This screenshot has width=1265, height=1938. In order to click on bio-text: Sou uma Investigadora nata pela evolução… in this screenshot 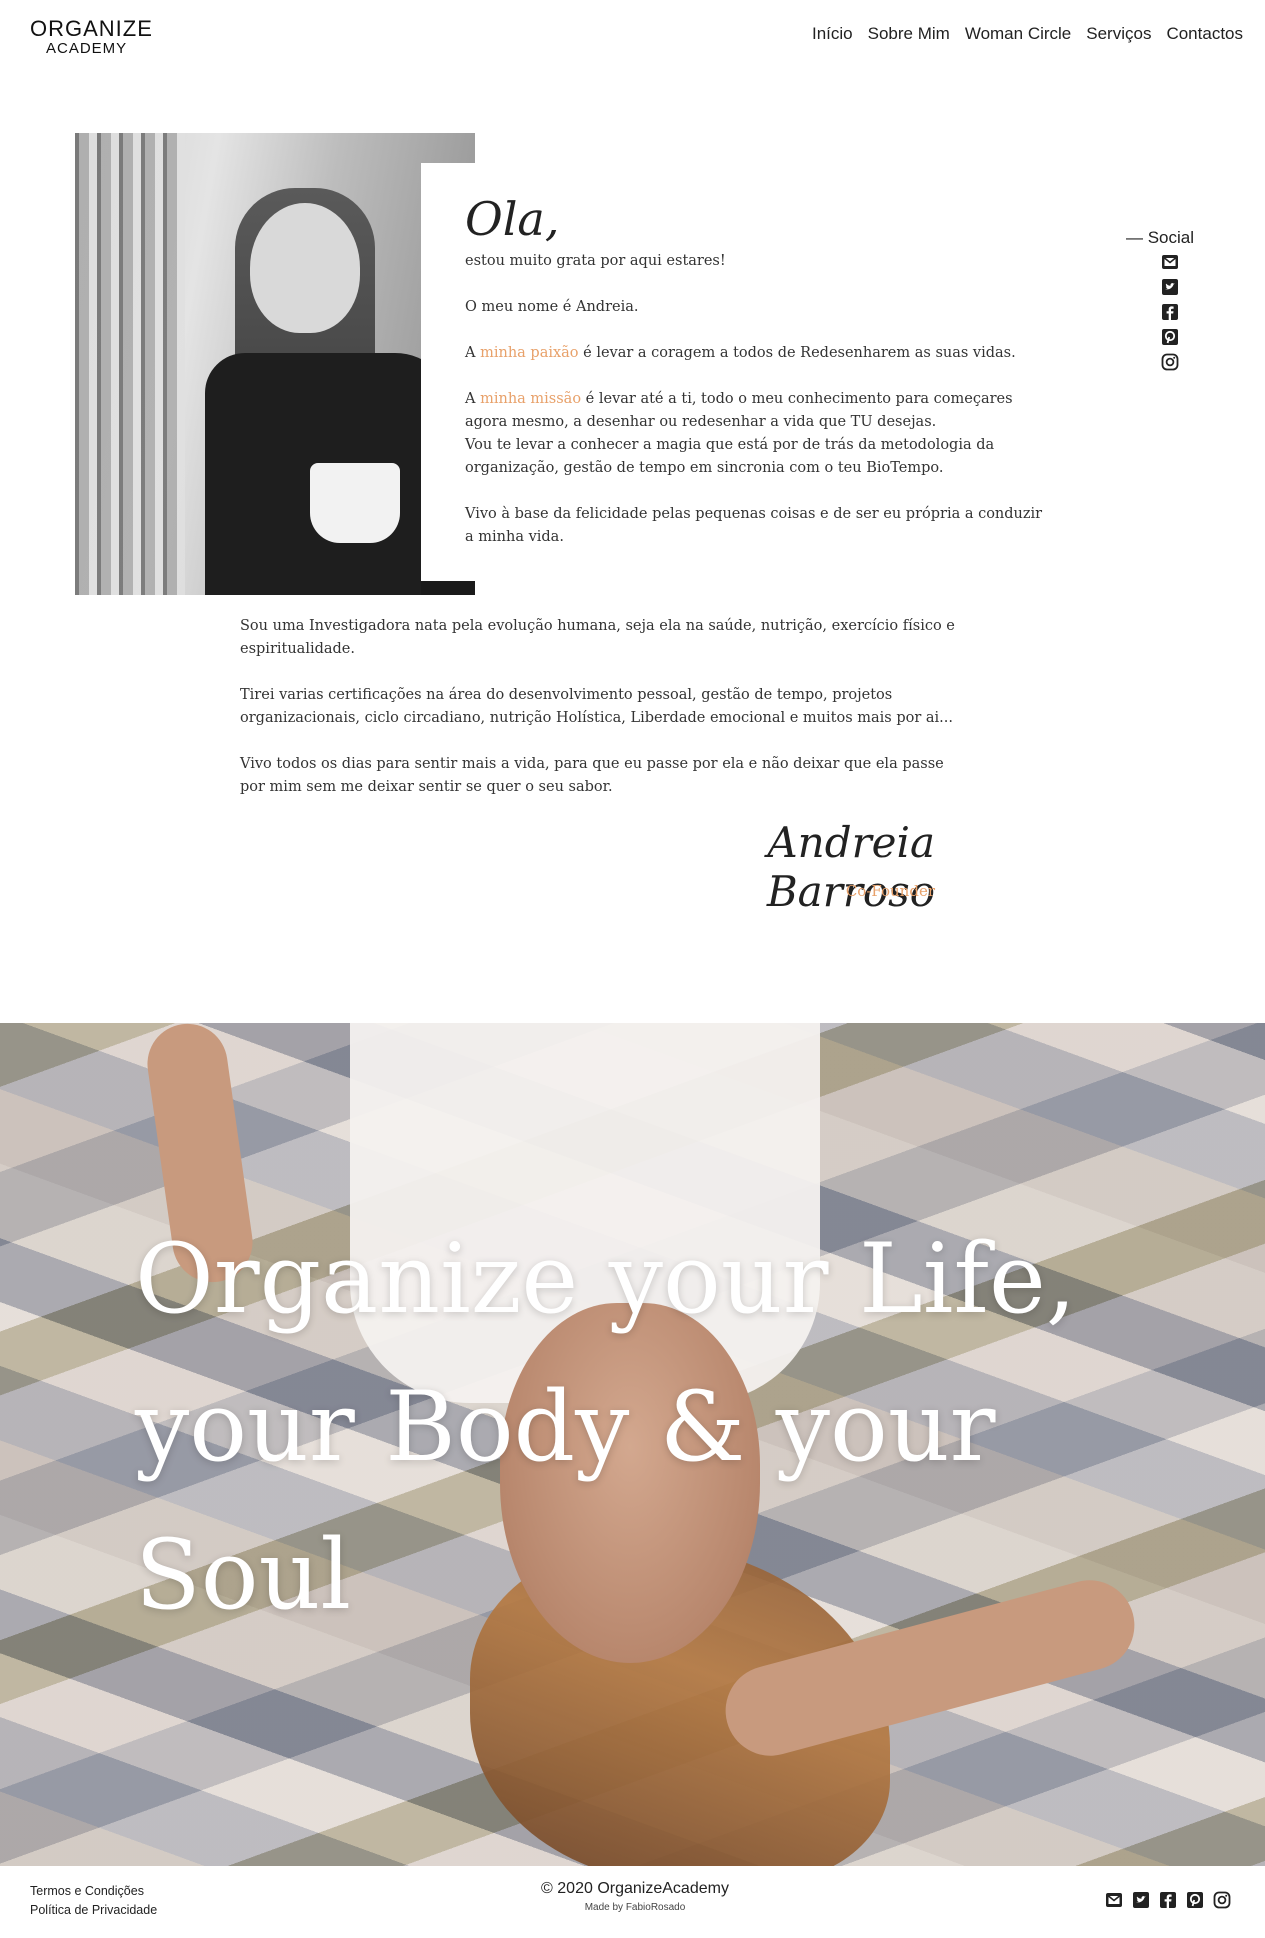, I will do `click(600, 718)`.